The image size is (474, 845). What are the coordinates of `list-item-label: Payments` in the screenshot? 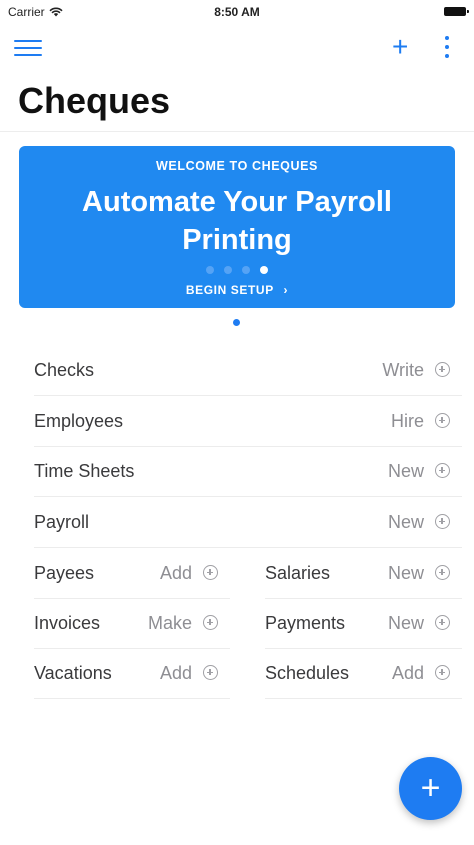 It's located at (305, 623).